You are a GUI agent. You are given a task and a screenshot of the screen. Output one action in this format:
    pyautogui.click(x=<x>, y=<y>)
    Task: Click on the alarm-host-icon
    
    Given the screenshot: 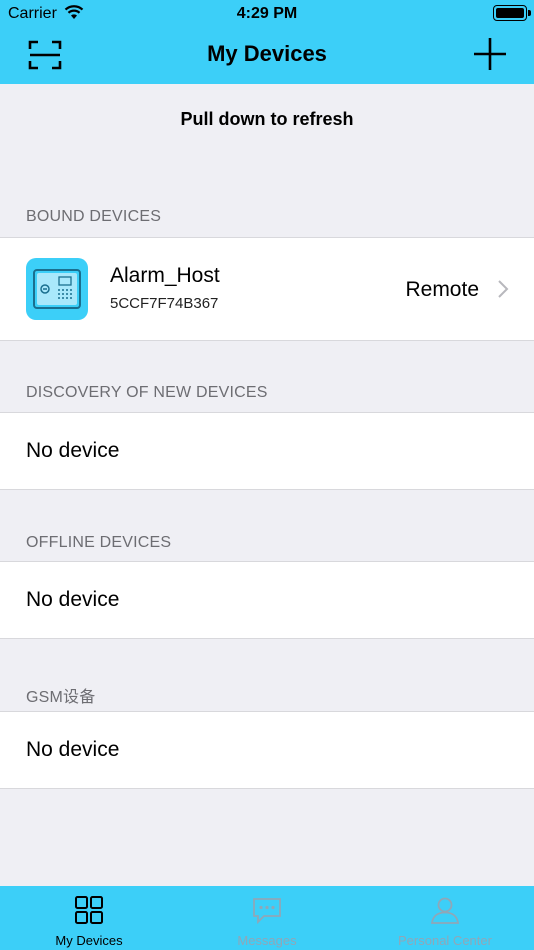 What is the action you would take?
    pyautogui.click(x=57, y=289)
    